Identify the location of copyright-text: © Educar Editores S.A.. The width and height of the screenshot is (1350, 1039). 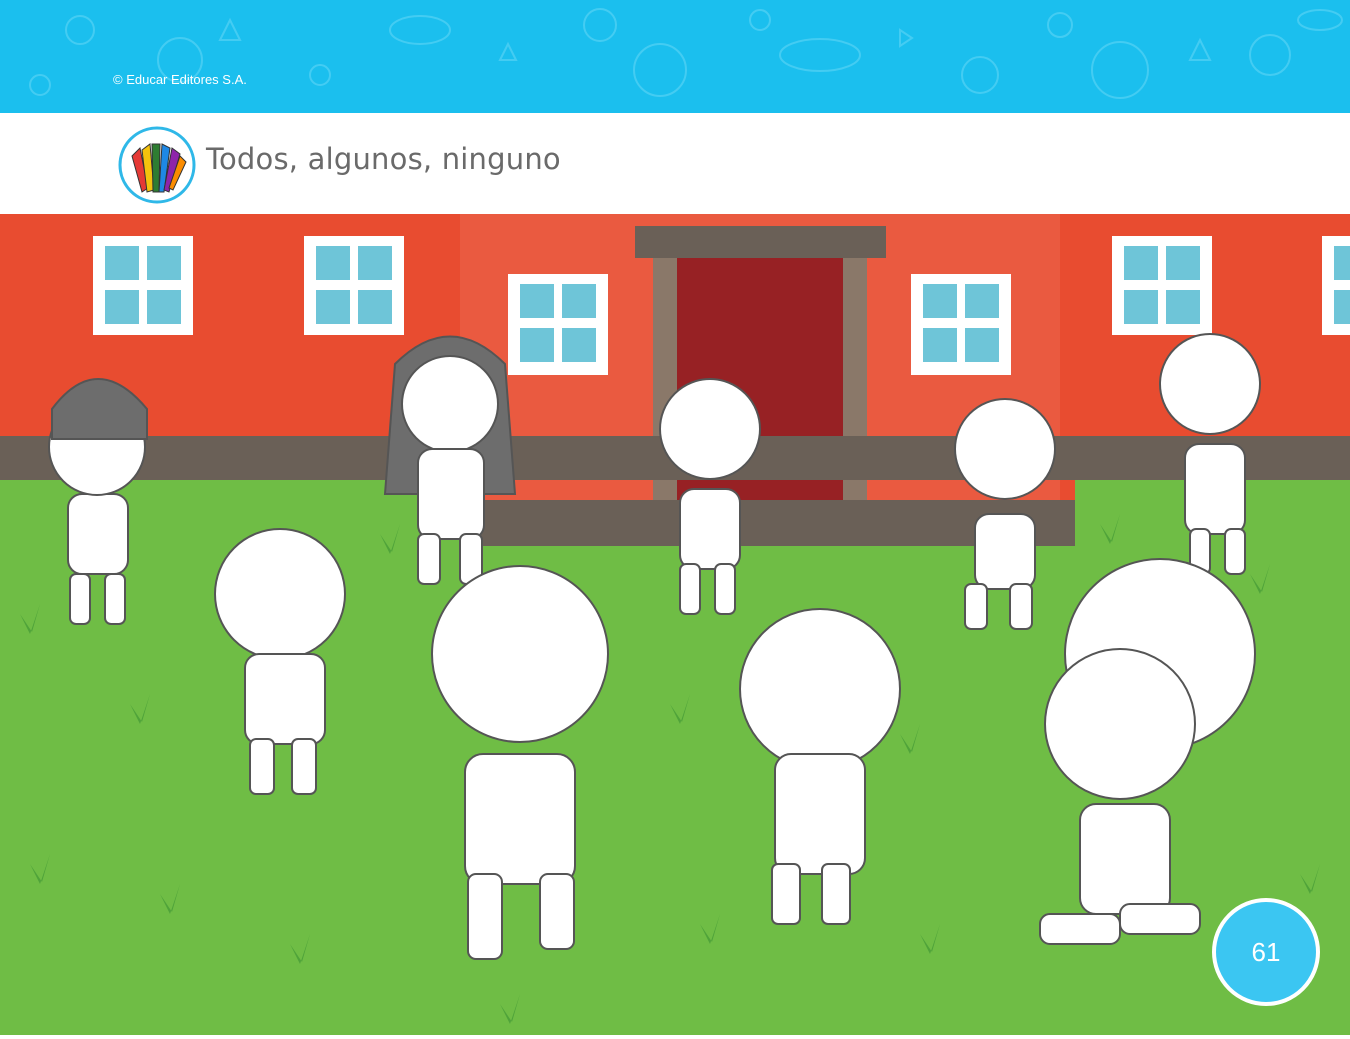
(180, 79).